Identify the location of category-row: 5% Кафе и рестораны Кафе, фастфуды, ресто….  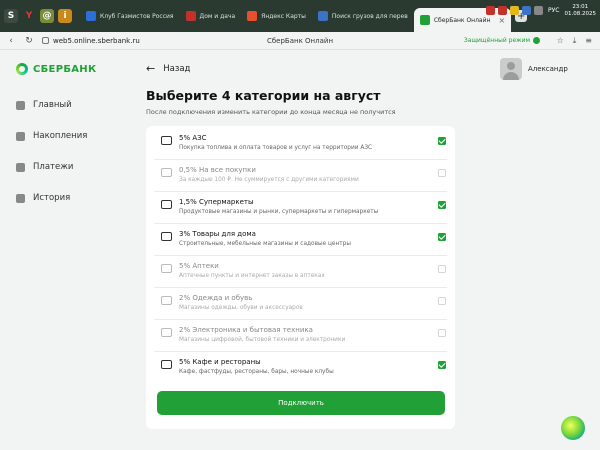
(300, 368).